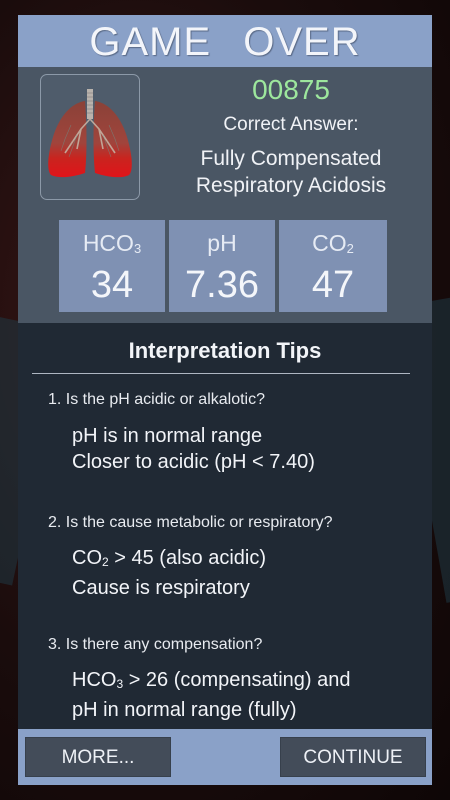 Image resolution: width=450 pixels, height=800 pixels. What do you see at coordinates (222, 285) in the screenshot?
I see `stat-value-ph: 7.36` at bounding box center [222, 285].